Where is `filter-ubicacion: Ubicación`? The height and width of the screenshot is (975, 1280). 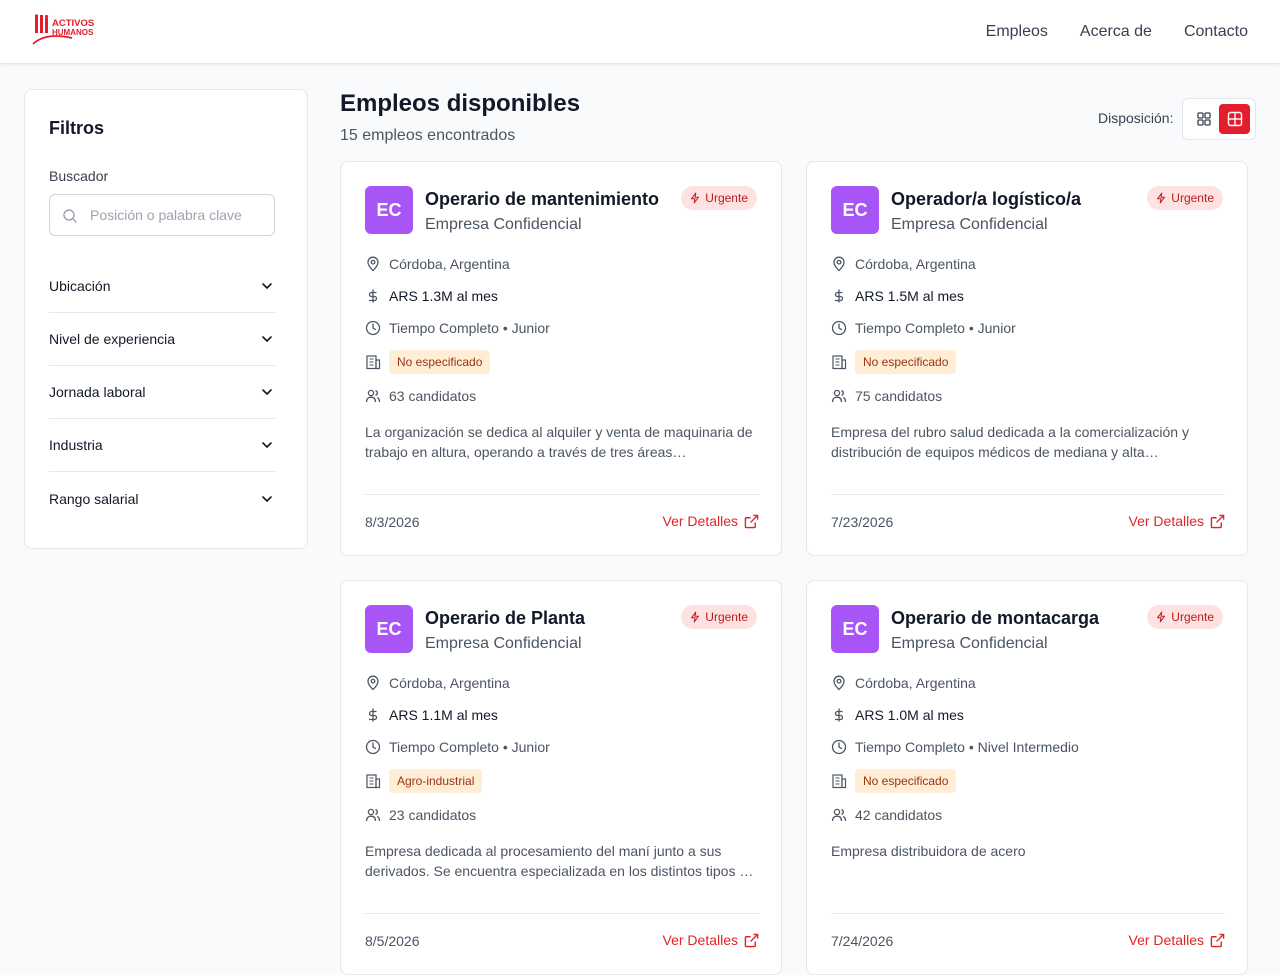 filter-ubicacion: Ubicación is located at coordinates (162, 286).